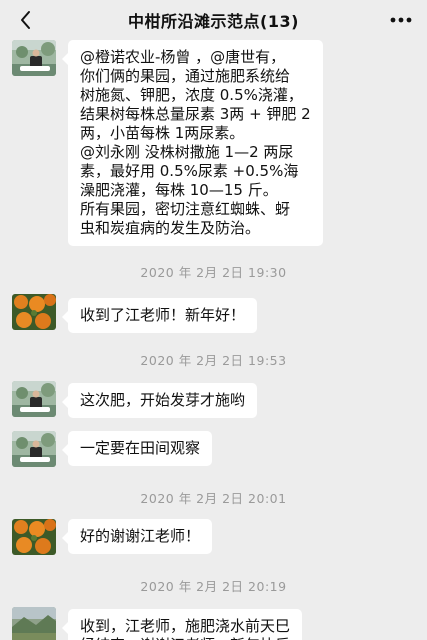 The image size is (427, 640). I want to click on more-button, so click(401, 20).